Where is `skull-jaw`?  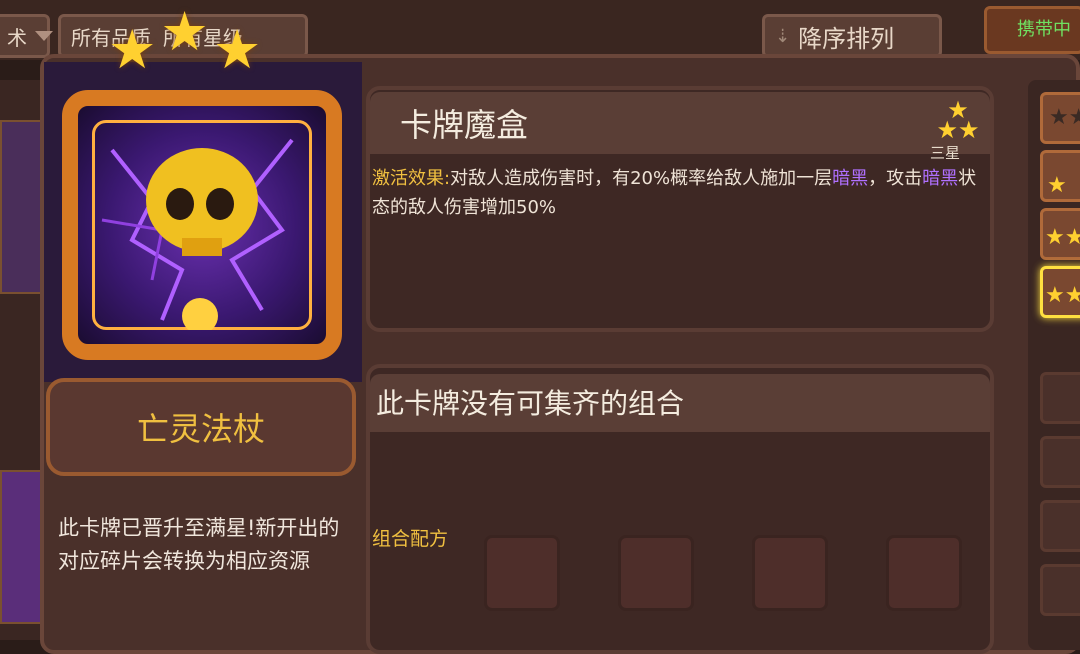 skull-jaw is located at coordinates (202, 247).